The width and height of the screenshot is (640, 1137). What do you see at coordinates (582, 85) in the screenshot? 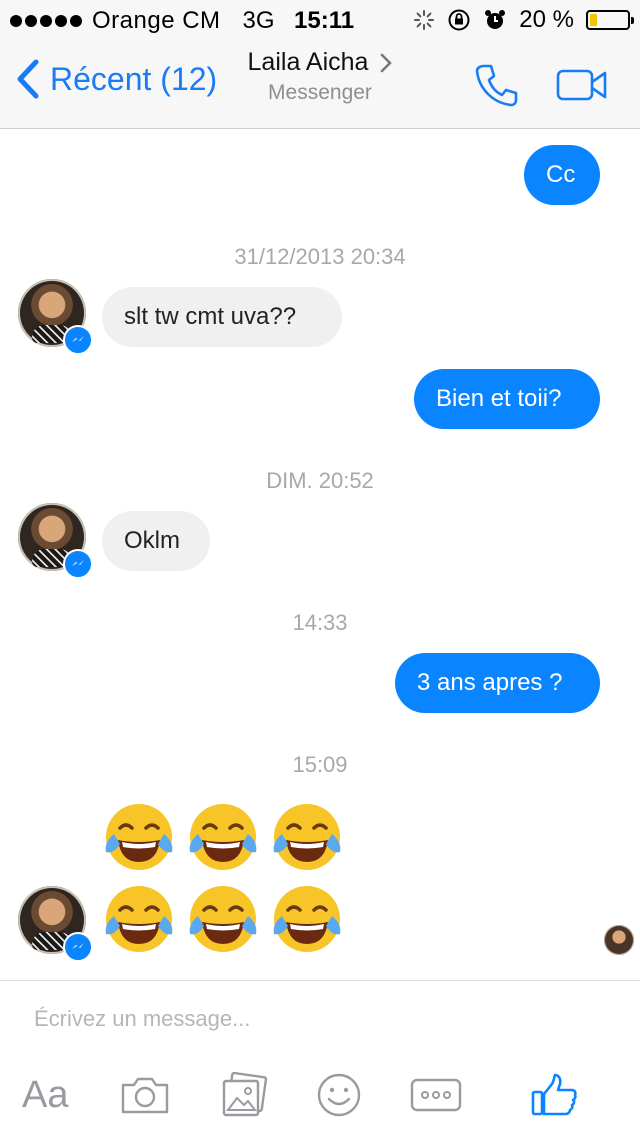
I see `video-icon` at bounding box center [582, 85].